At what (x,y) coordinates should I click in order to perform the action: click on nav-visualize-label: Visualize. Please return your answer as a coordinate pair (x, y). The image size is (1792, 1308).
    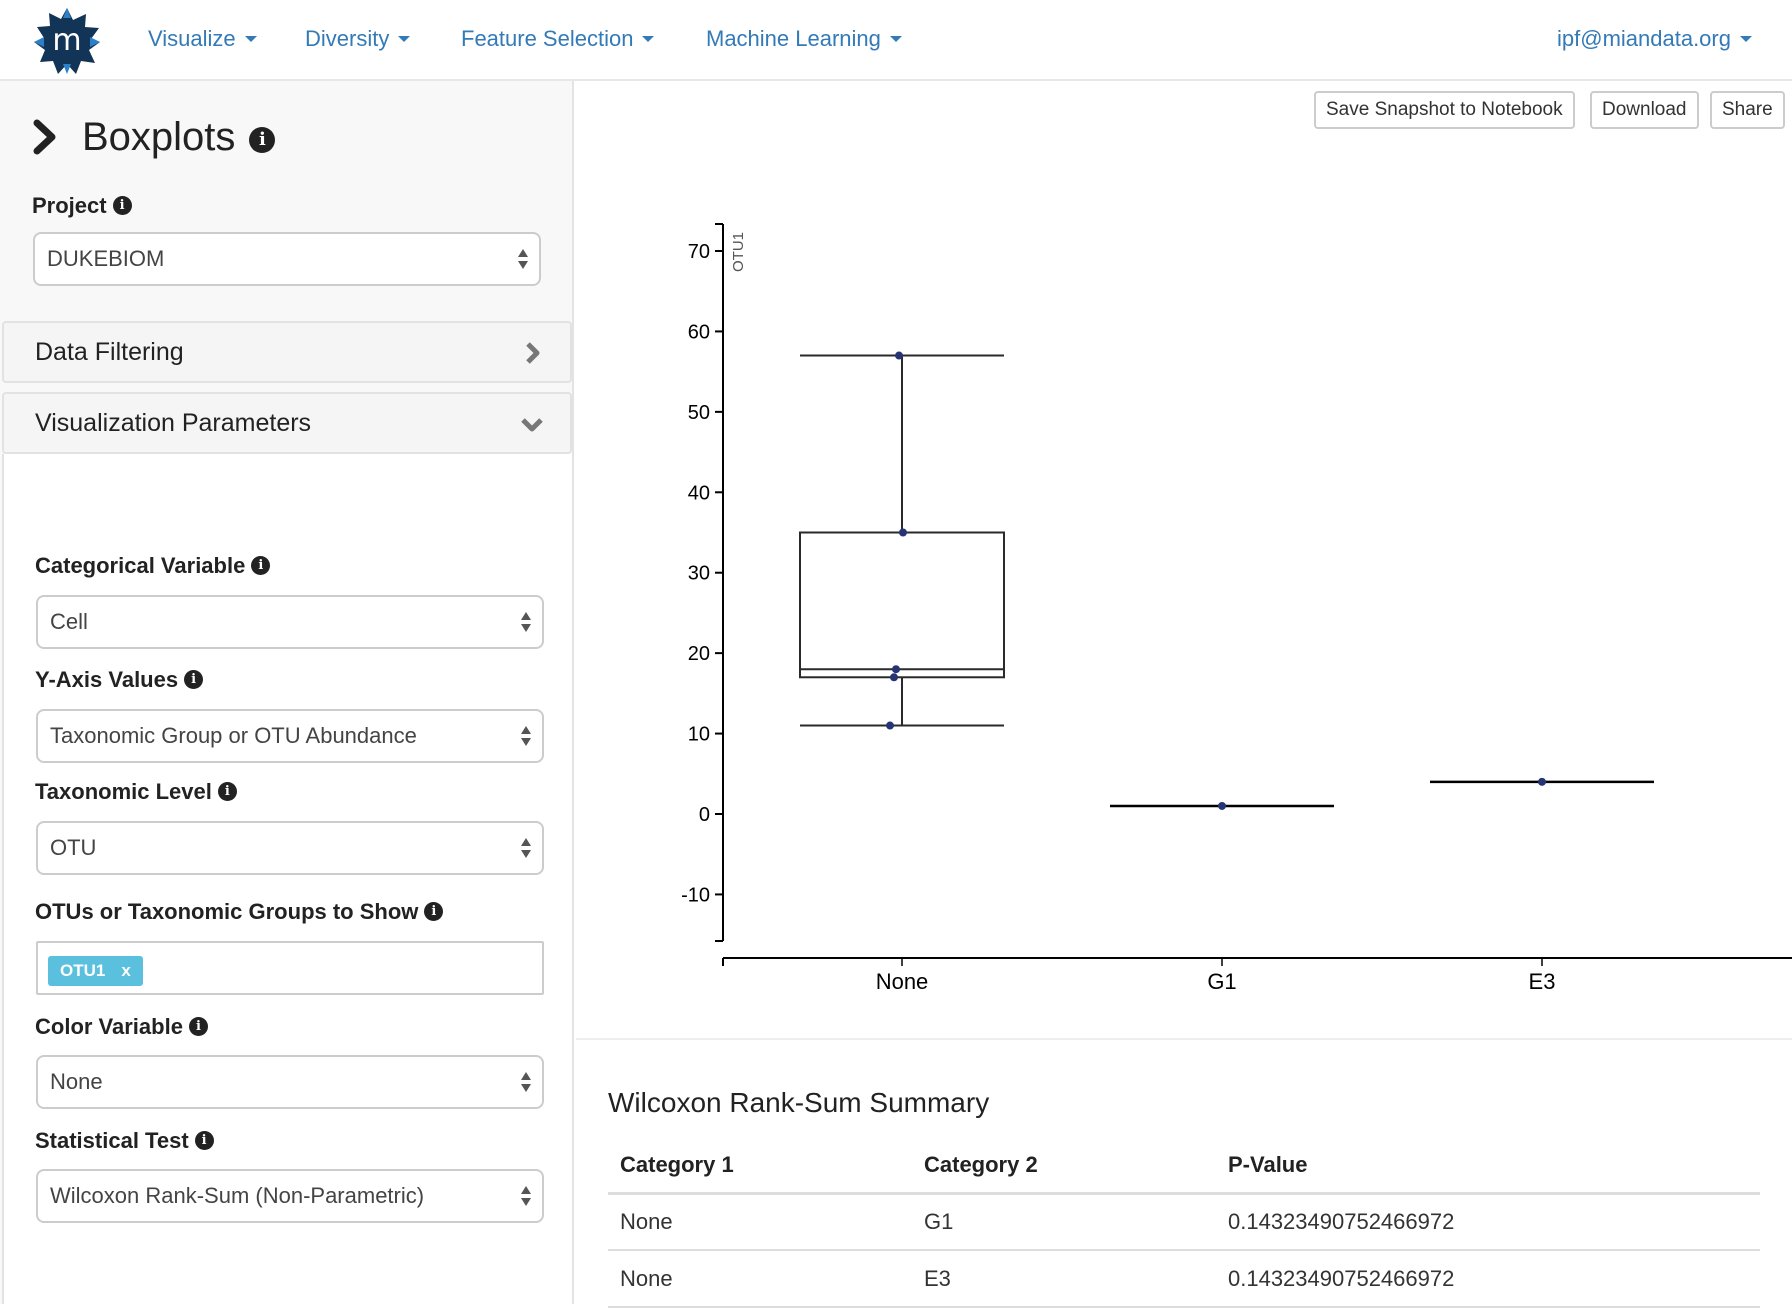
    Looking at the image, I should click on (192, 38).